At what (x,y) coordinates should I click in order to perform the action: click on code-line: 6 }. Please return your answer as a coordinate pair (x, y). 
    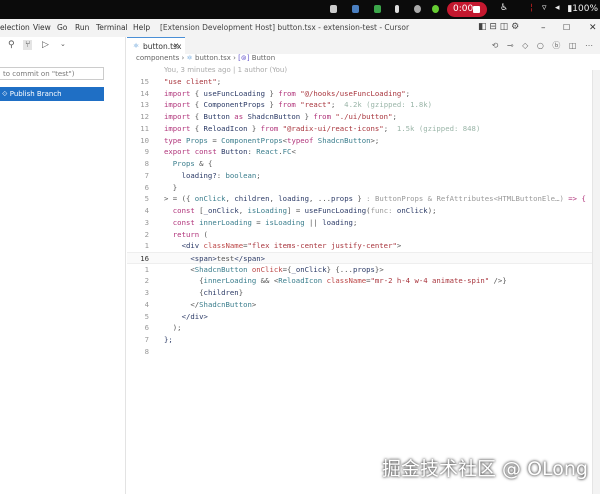
    Looking at the image, I should click on (359, 188).